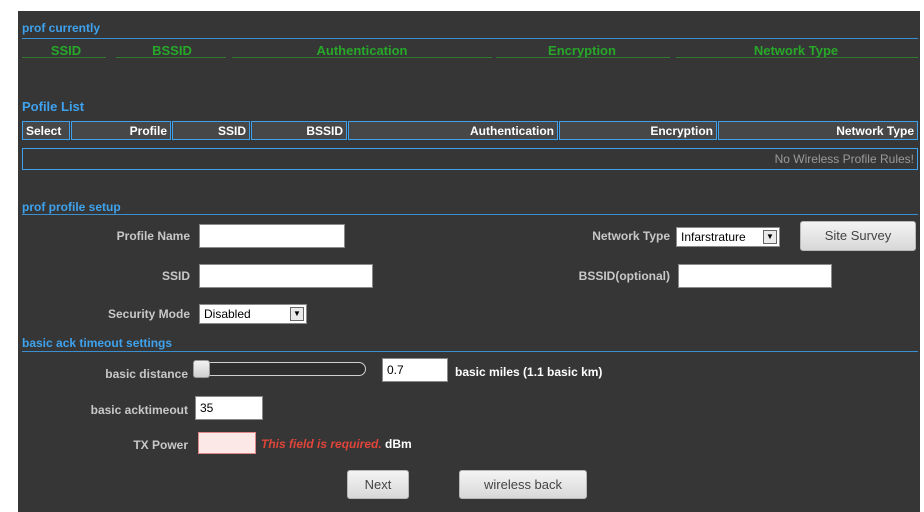 Image resolution: width=924 pixels, height=512 pixels. Describe the element at coordinates (71, 207) in the screenshot. I see `setup-section-title: prof profile setup` at that location.